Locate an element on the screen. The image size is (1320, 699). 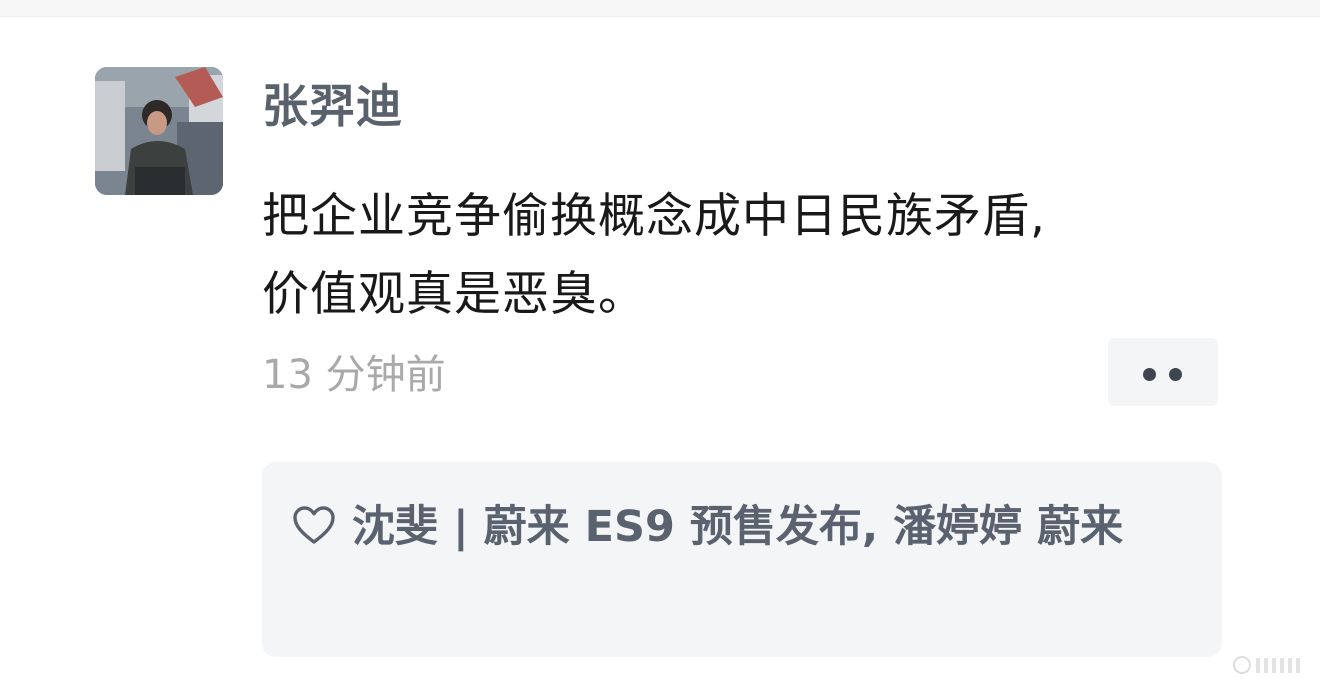
quoted-post-text: 沈斐 | 蔚来 ES9 预售发布, 潘婷婷 蔚来 is located at coordinates (738, 527).